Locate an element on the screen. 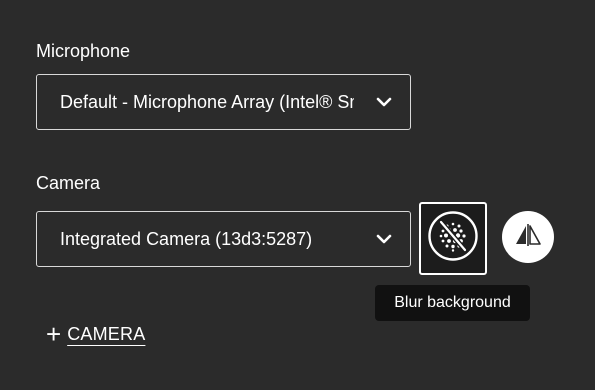 This screenshot has width=595, height=390. plus-icon: + is located at coordinates (54, 334).